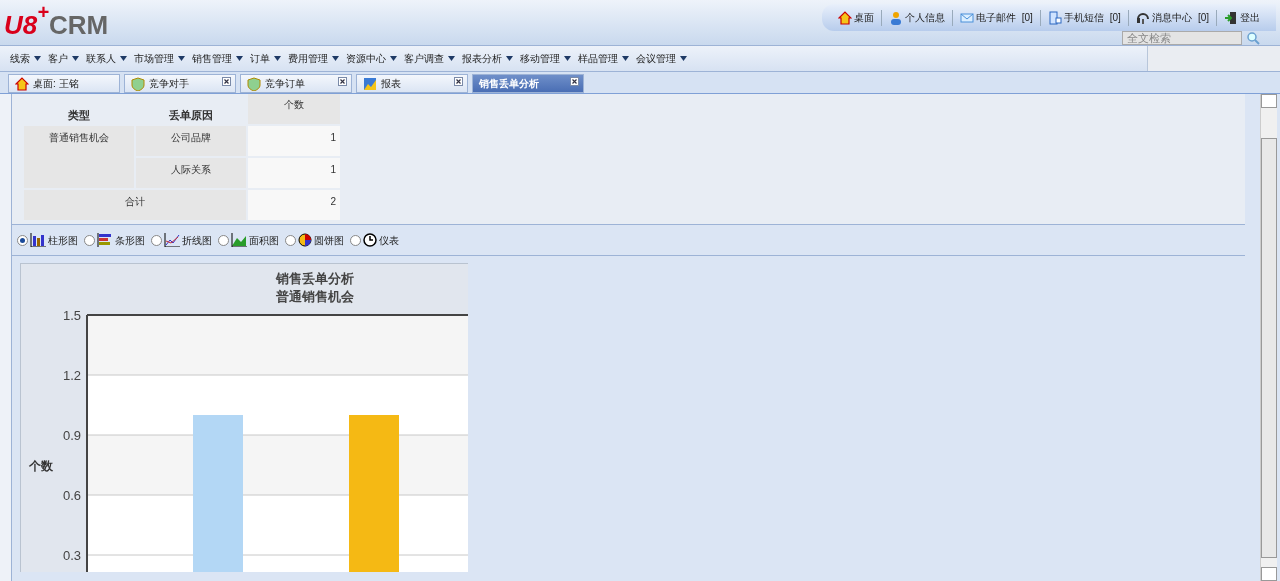 This screenshot has height=581, width=1280. Describe the element at coordinates (1084, 17) in the screenshot. I see `header-link: 手机短信 [0]` at that location.